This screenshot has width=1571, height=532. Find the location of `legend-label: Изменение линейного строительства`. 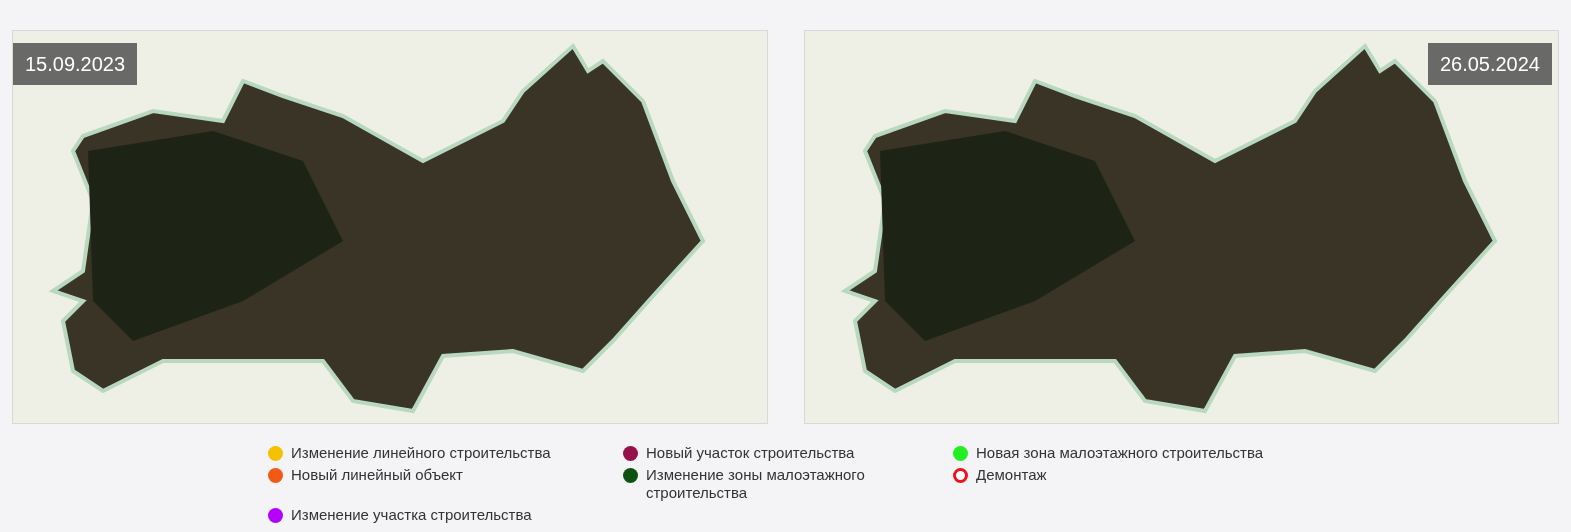

legend-label: Изменение линейного строительства is located at coordinates (421, 453).